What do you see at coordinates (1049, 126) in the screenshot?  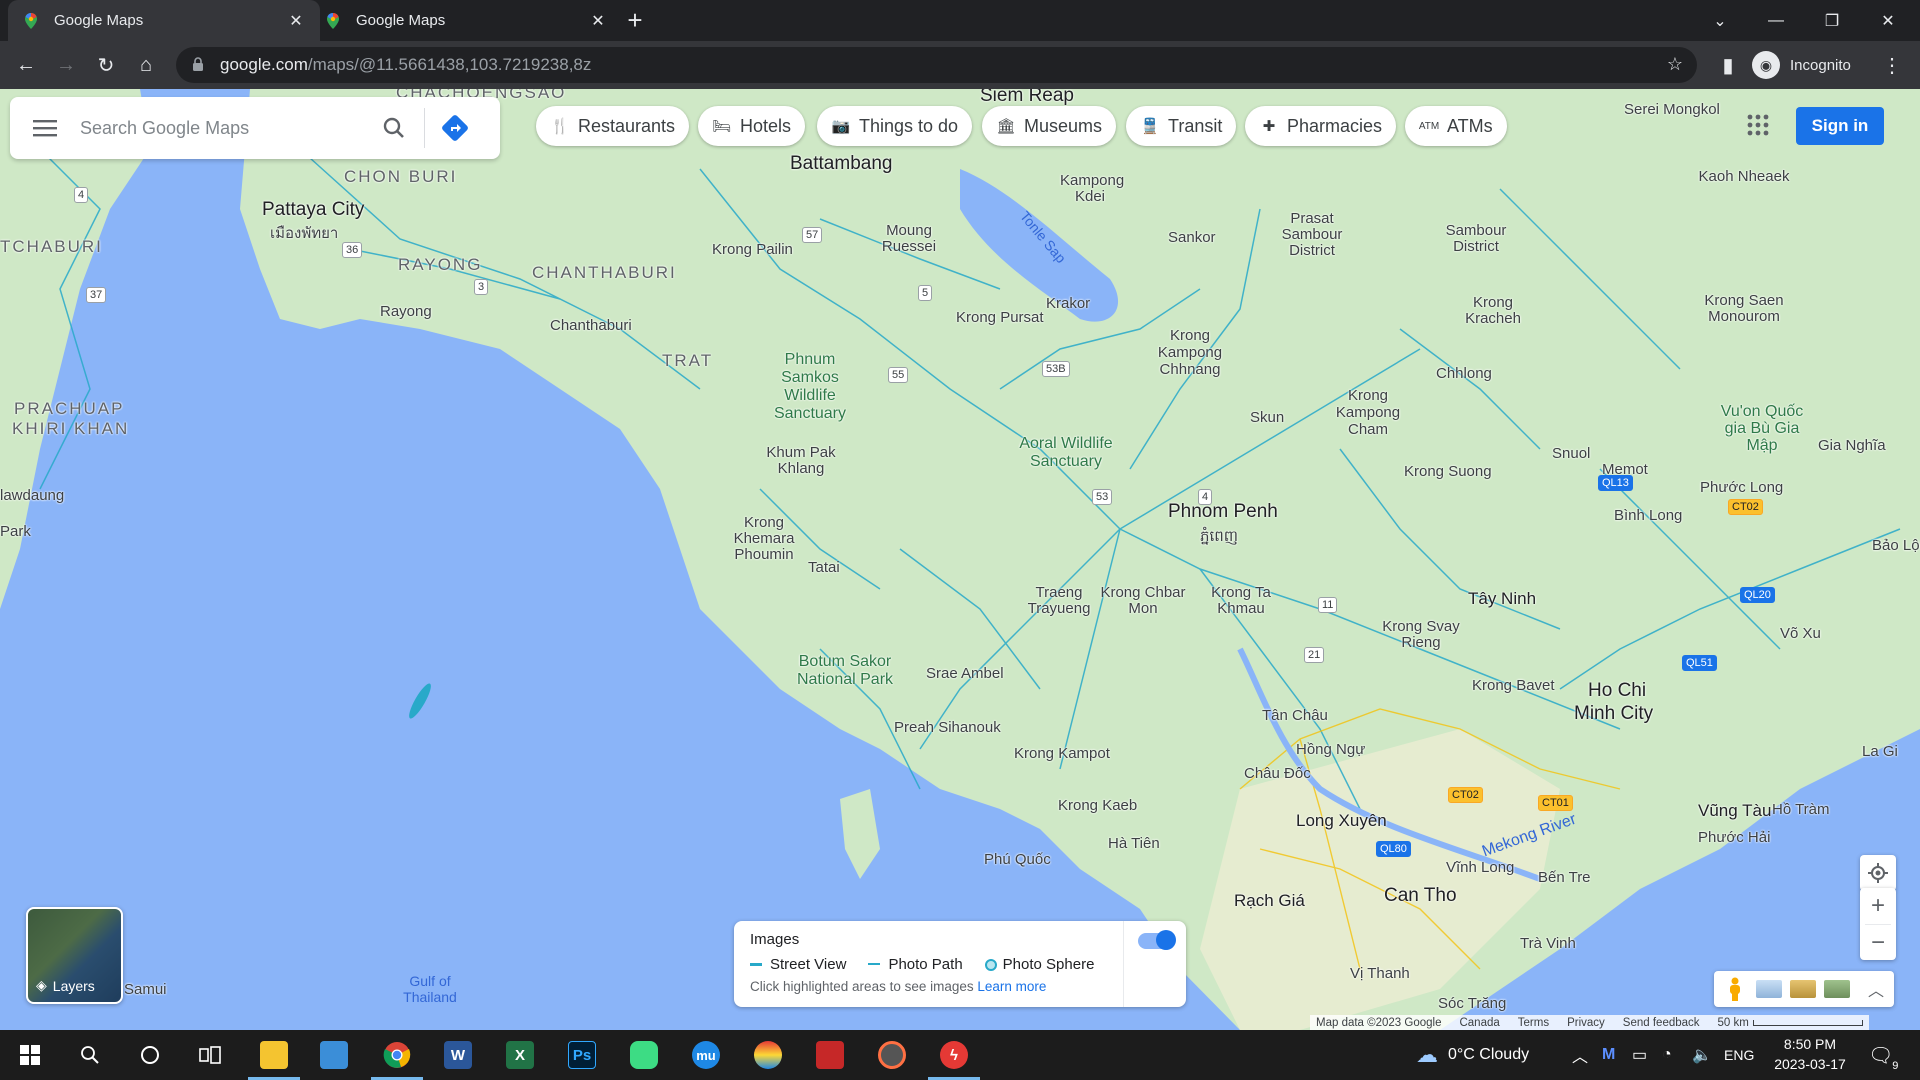 I see `chip-museums: 🏛 Museums` at bounding box center [1049, 126].